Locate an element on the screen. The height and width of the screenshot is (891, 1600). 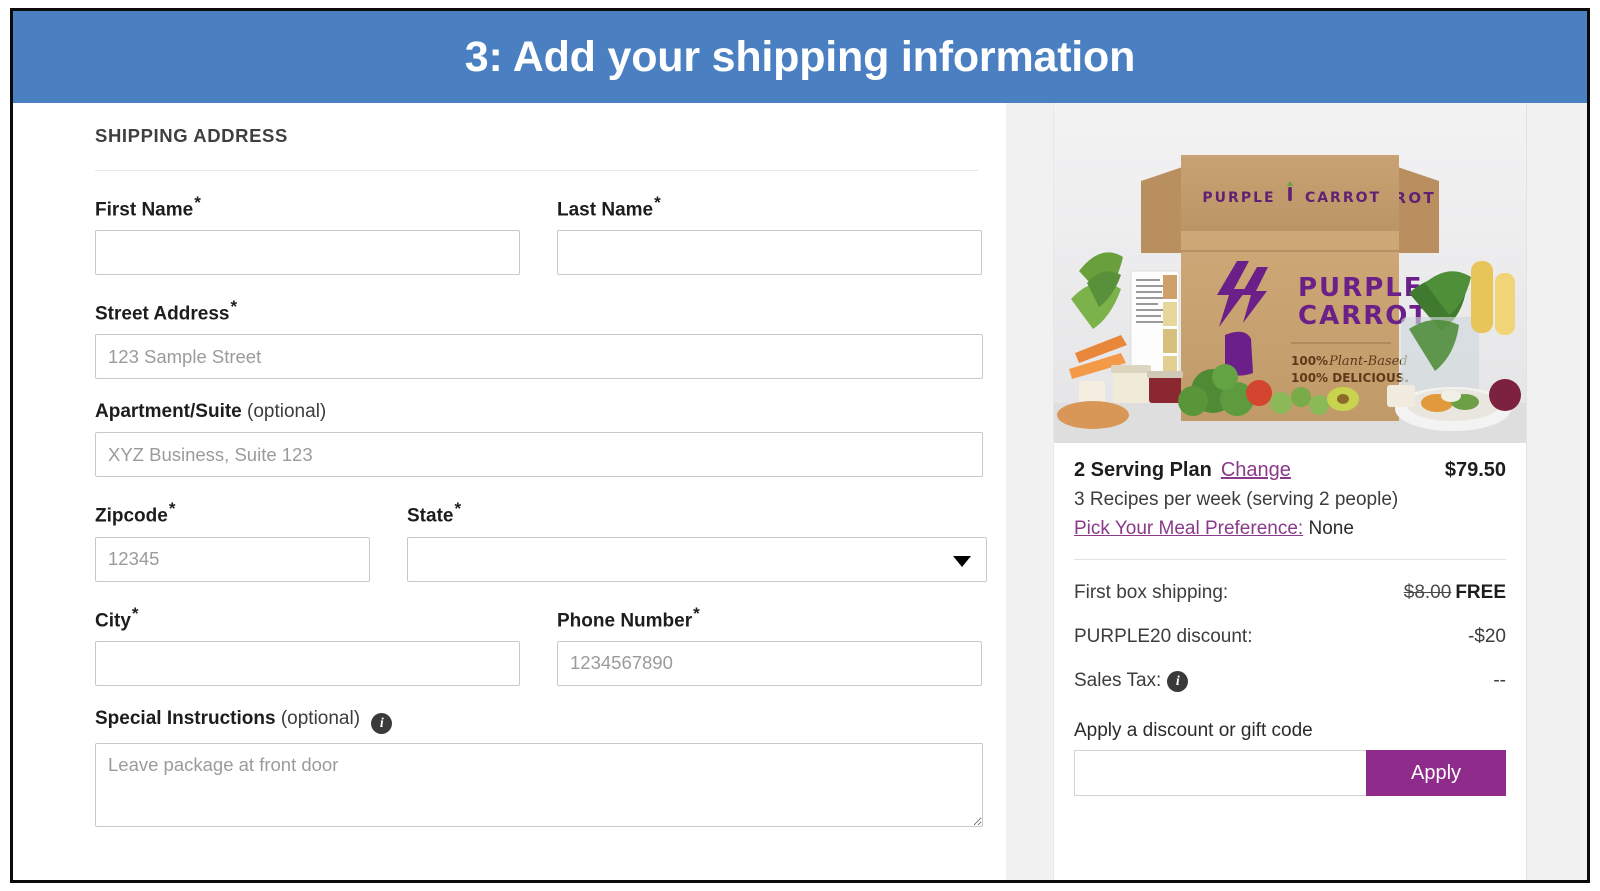
meal-preference-value: None is located at coordinates (1331, 528).